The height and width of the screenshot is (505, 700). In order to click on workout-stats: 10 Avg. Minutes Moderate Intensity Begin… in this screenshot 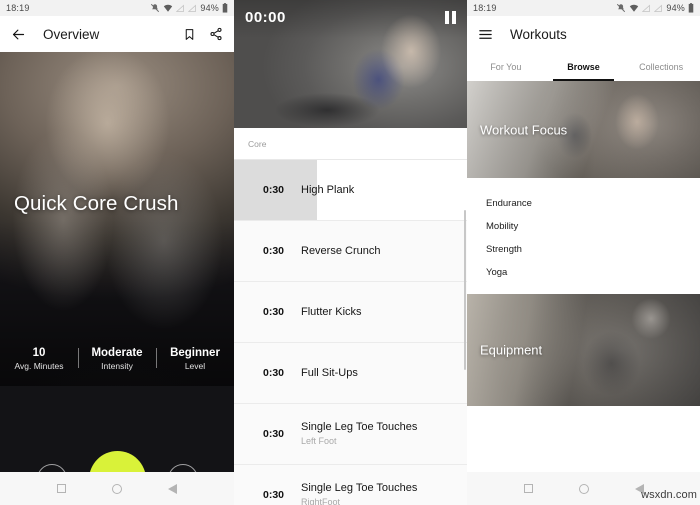, I will do `click(117, 359)`.